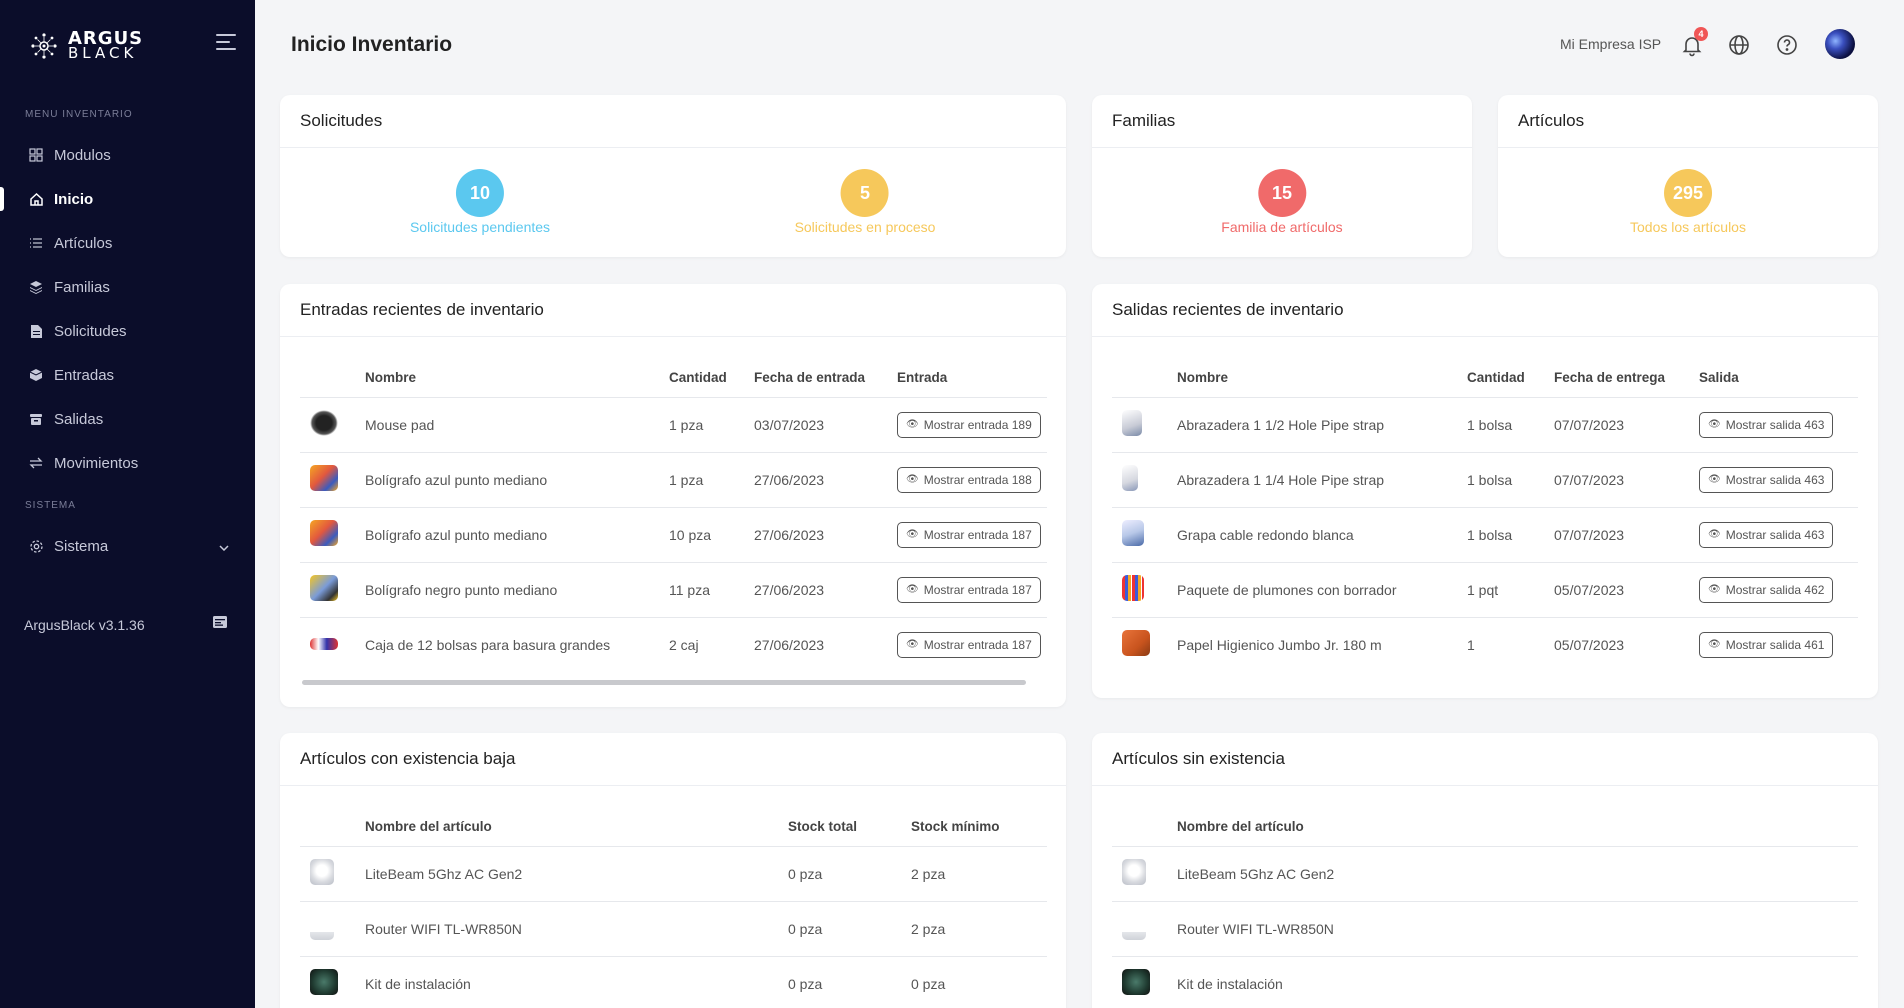  Describe the element at coordinates (1840, 44) in the screenshot. I see `user-avatar` at that location.